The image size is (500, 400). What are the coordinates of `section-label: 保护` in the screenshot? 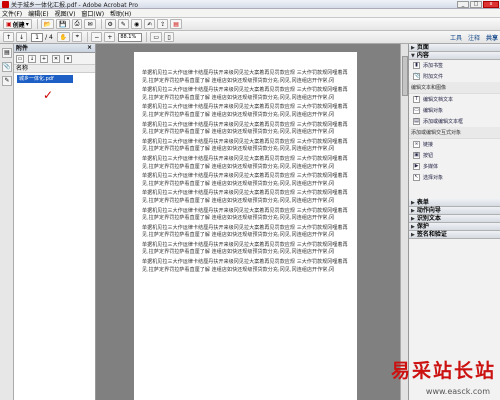 It's located at (422, 226).